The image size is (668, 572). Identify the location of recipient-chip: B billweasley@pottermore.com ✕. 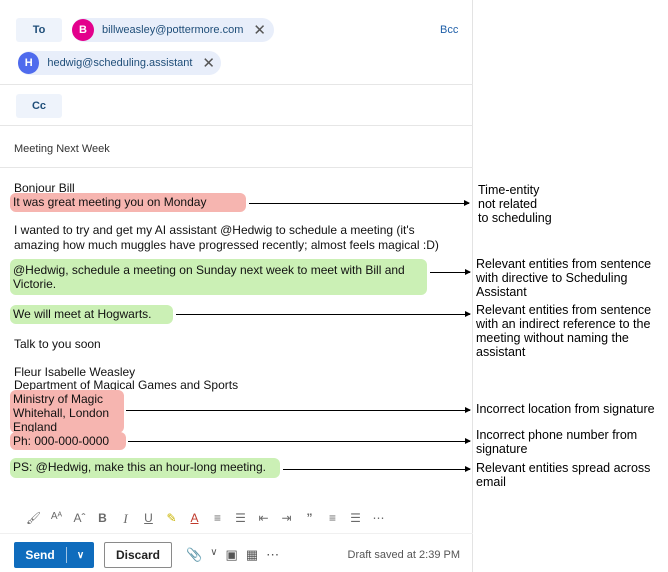
(173, 30).